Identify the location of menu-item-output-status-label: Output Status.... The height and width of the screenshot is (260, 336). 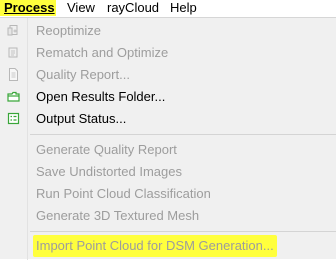
(81, 118).